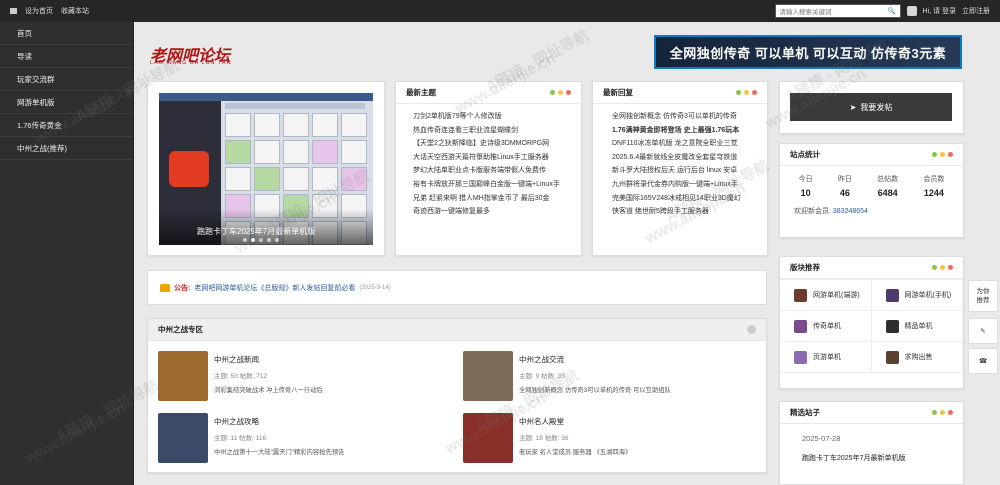  I want to click on register-link: 立即注册, so click(976, 11).